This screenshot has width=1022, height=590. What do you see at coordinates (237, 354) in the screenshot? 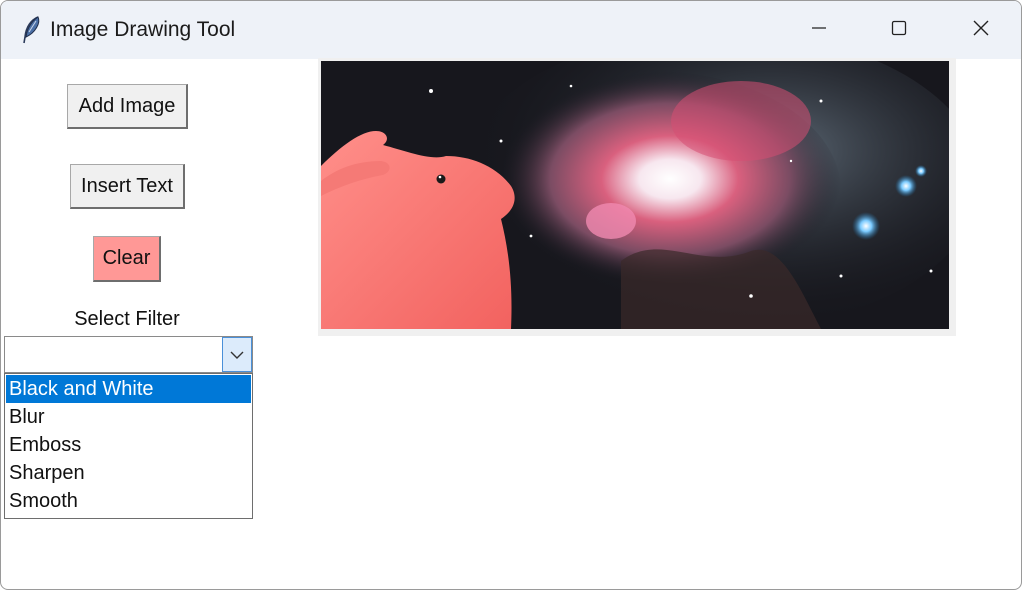
I see `chevron-down-icon` at bounding box center [237, 354].